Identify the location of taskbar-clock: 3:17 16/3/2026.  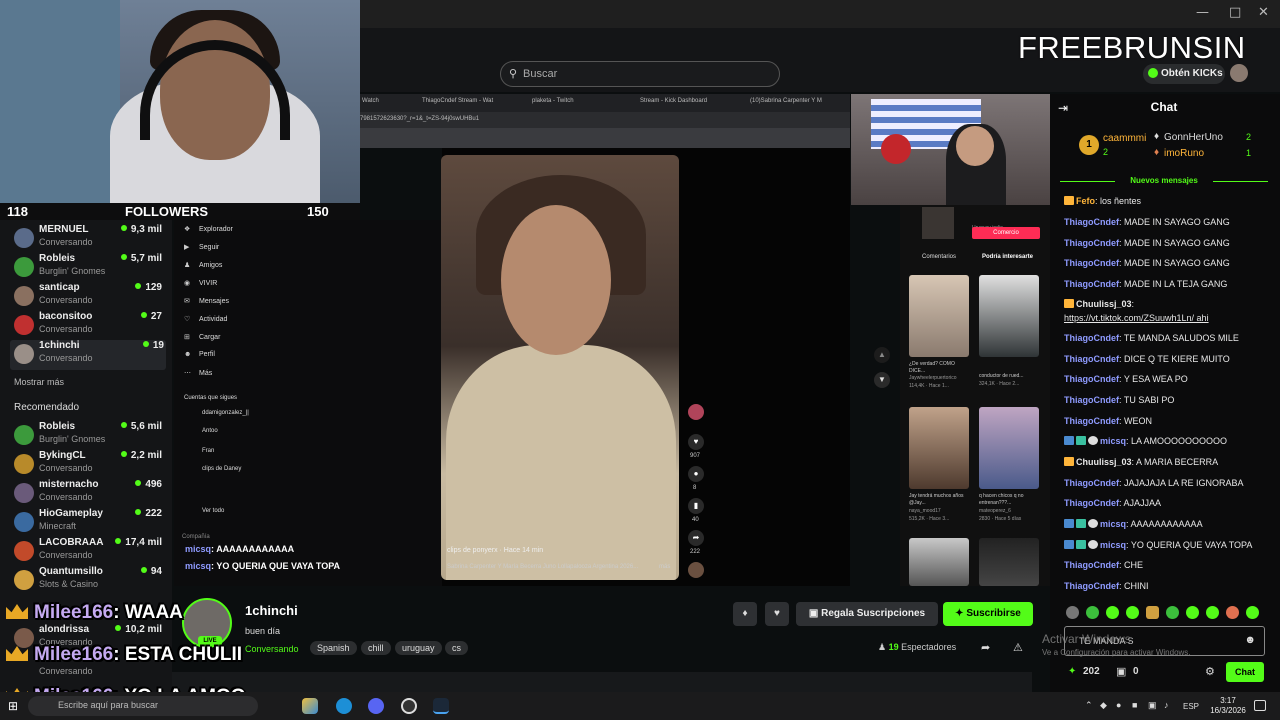
(1228, 706).